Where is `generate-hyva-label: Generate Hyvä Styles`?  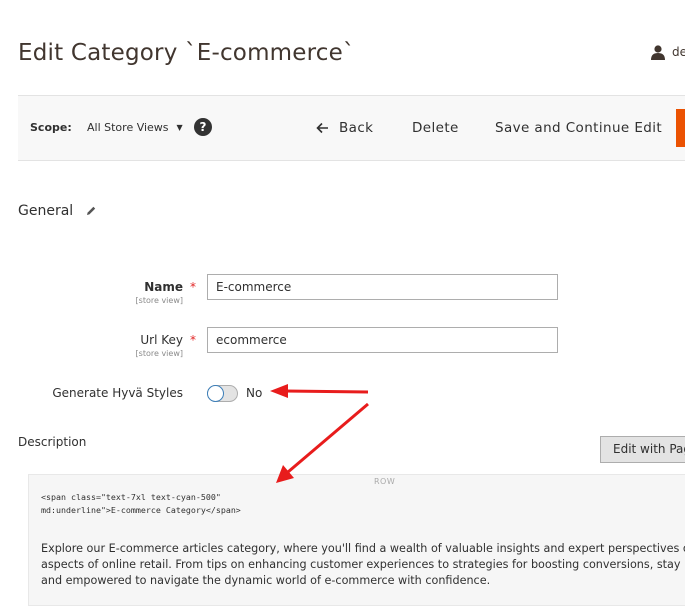 generate-hyva-label: Generate Hyvä Styles is located at coordinates (117, 393).